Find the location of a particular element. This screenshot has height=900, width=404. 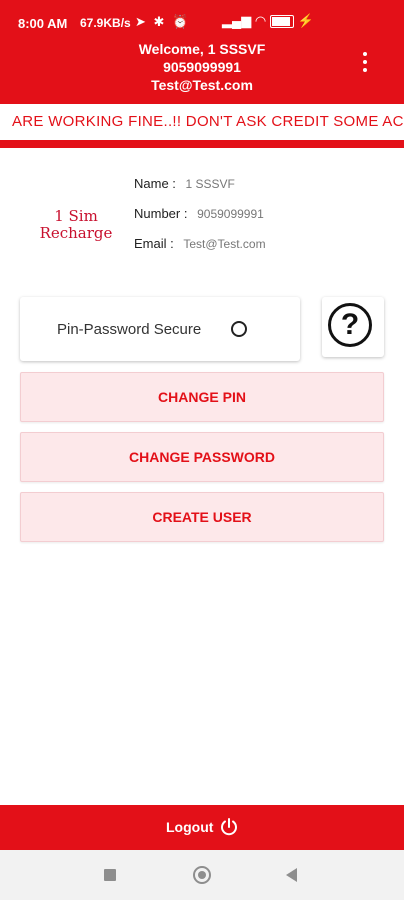

wifi-icon: ◠ is located at coordinates (260, 20).